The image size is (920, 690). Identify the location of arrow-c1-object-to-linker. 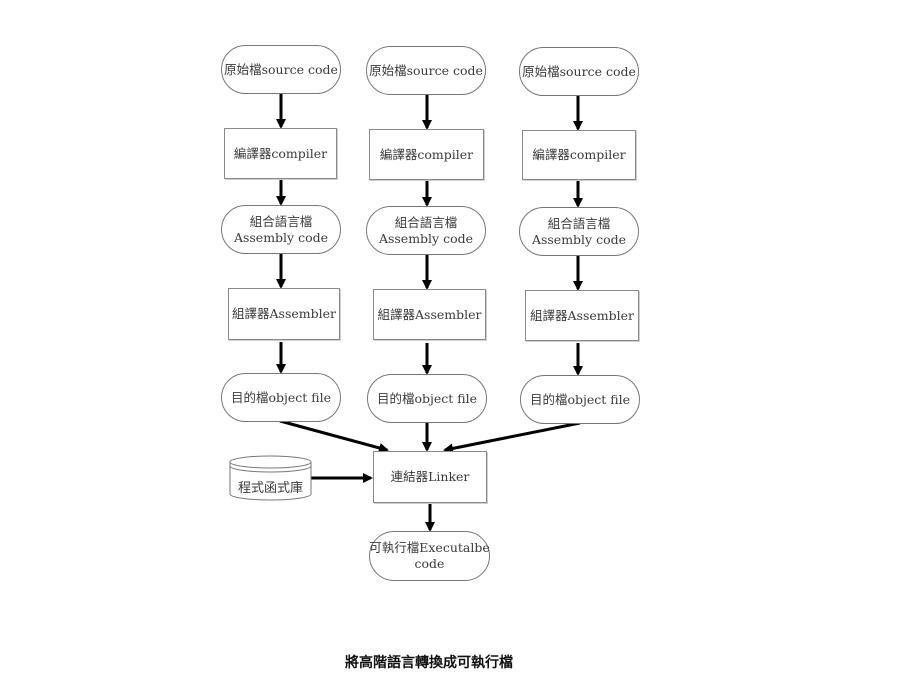
(334, 436).